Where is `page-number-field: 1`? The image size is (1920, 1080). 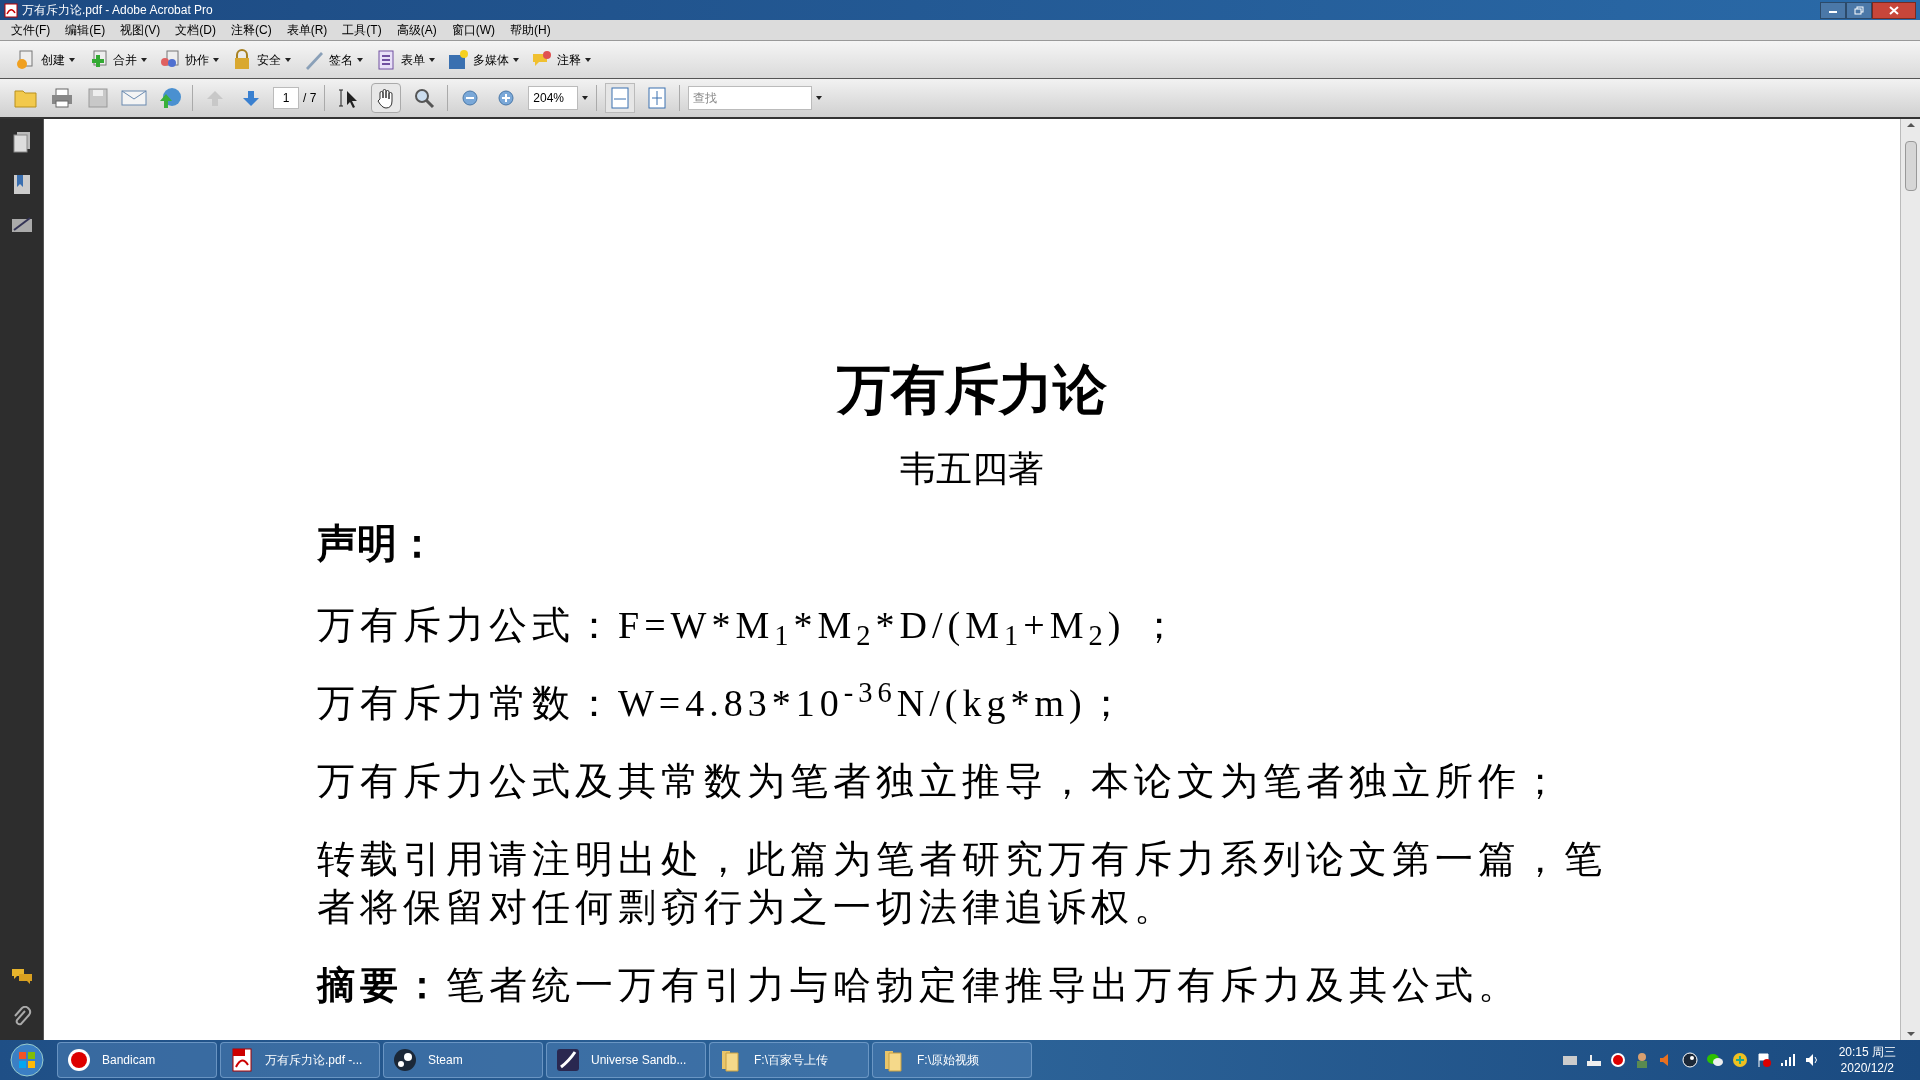
page-number-field: 1 is located at coordinates (286, 98).